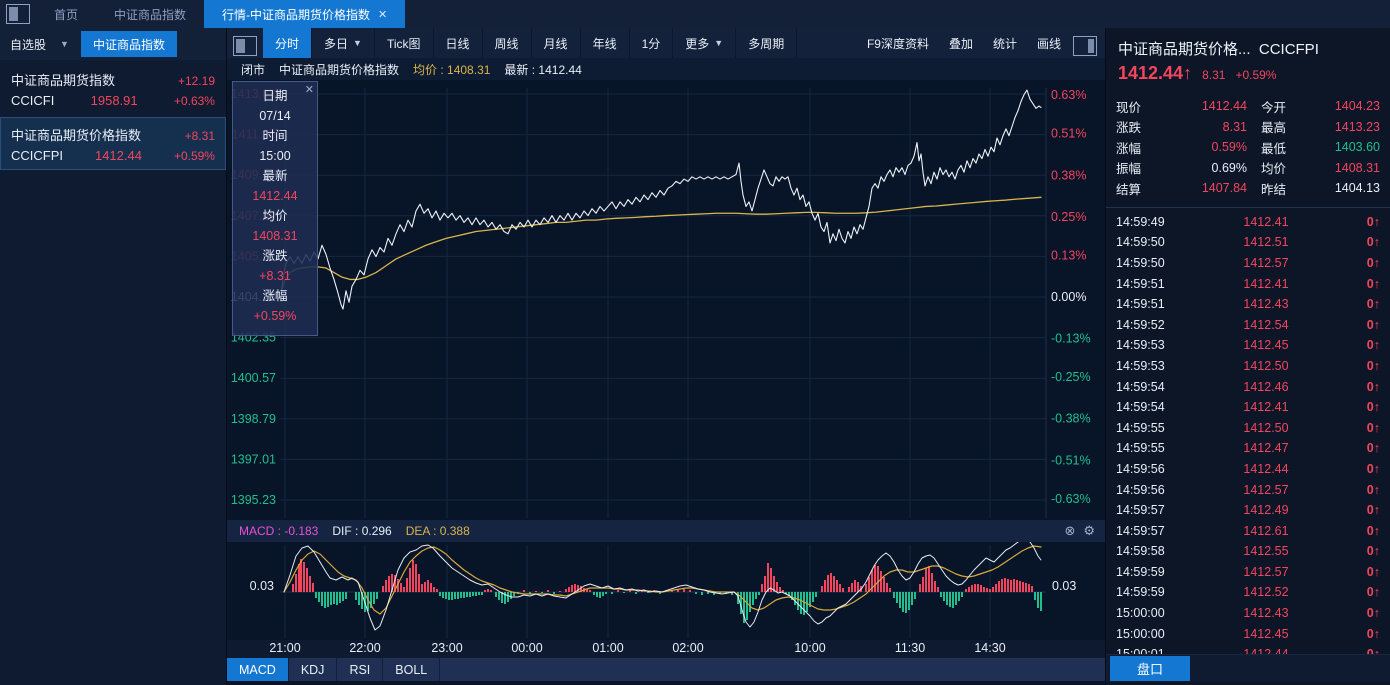 This screenshot has height=685, width=1390. I want to click on instrument-change: +8.31, so click(199, 136).